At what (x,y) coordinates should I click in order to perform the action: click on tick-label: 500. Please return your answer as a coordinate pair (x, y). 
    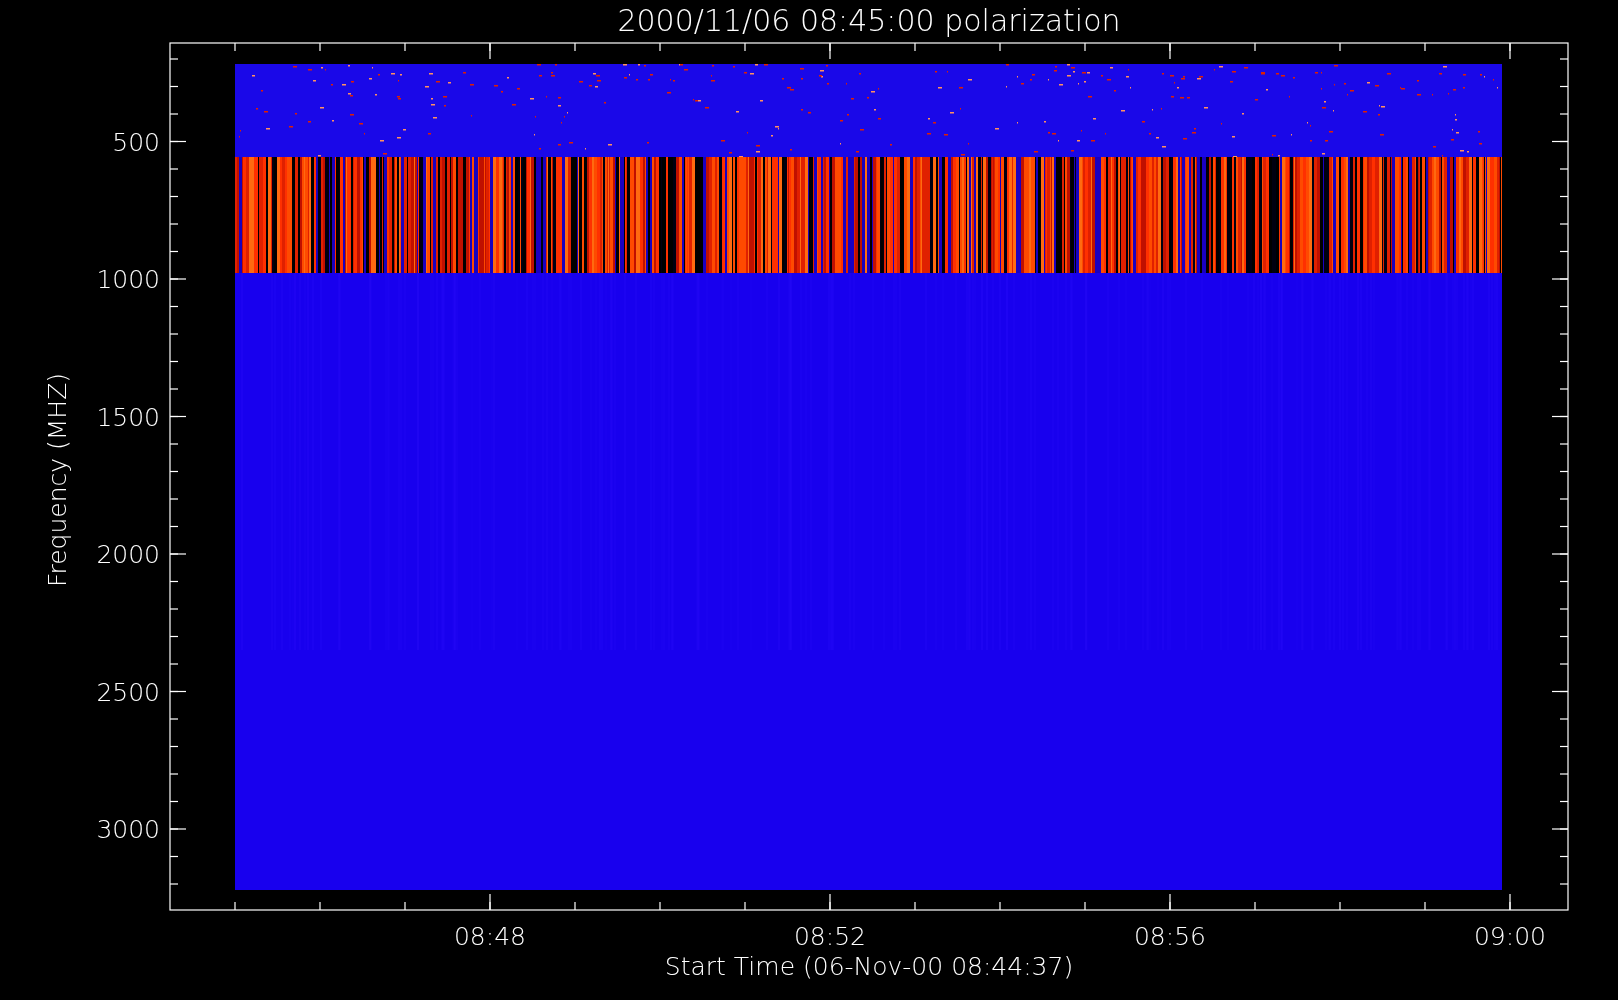
    Looking at the image, I should click on (136, 142).